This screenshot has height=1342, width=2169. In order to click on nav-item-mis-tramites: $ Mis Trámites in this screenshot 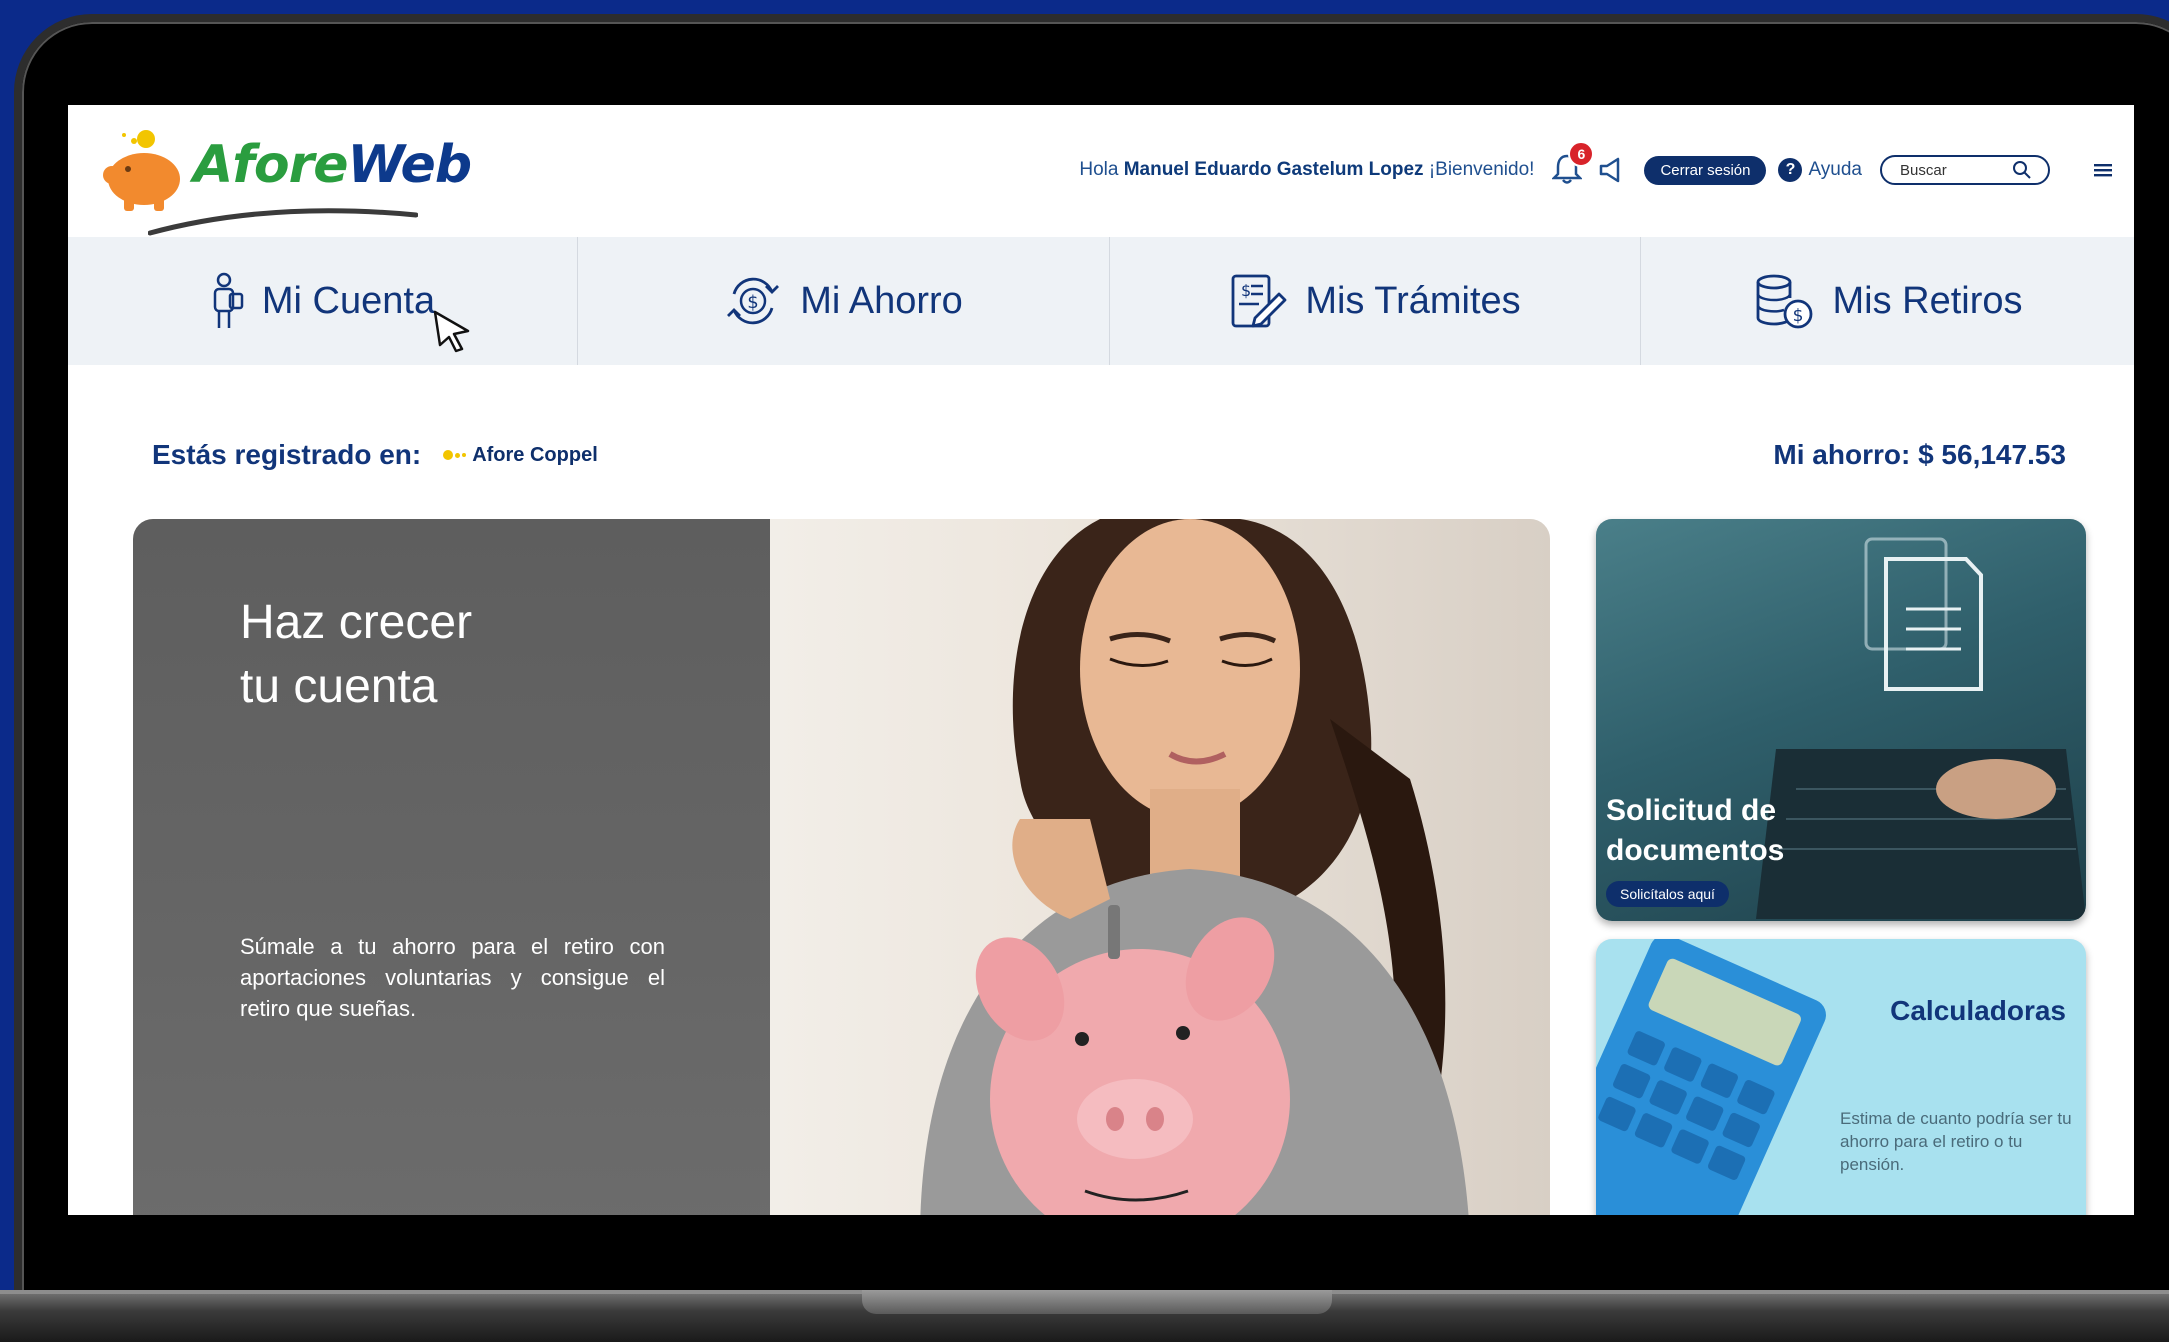, I will do `click(1375, 301)`.